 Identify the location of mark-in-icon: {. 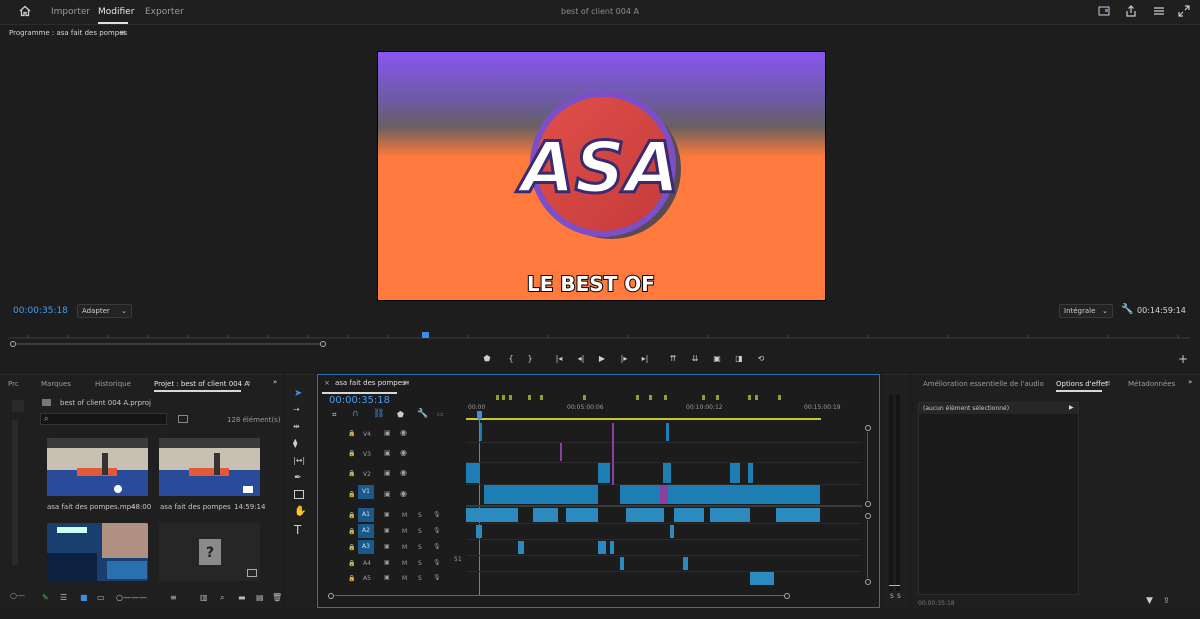
(511, 359).